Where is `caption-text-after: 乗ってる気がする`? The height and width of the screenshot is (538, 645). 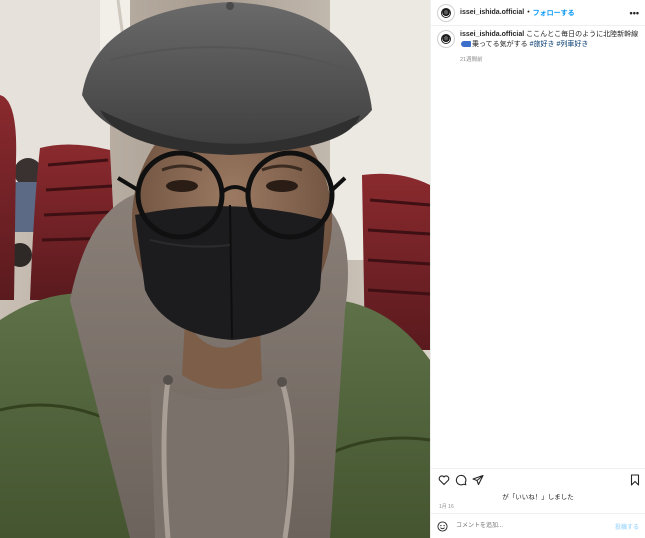
caption-text-after: 乗ってる気がする is located at coordinates (500, 44).